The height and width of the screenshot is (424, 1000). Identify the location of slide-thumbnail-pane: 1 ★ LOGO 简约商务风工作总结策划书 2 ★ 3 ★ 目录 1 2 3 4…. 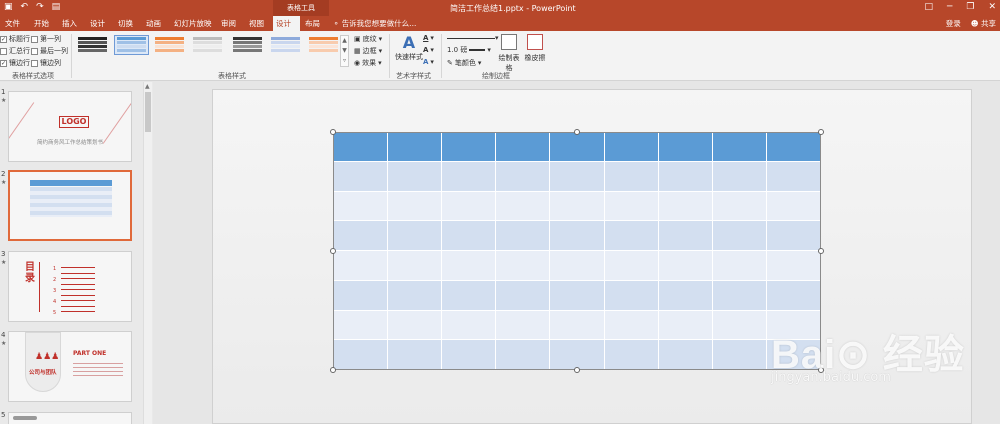
(76, 253).